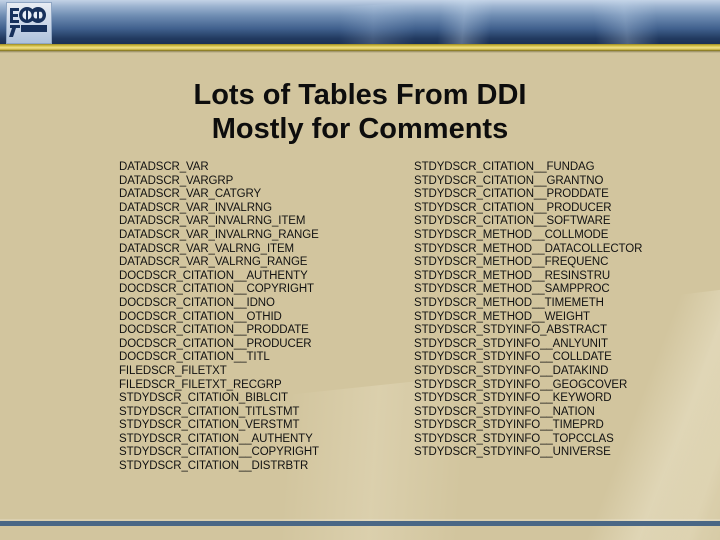  Describe the element at coordinates (513, 398) in the screenshot. I see `table-name-item: STDYDSCR_STDYINFO__KEYWORD` at that location.